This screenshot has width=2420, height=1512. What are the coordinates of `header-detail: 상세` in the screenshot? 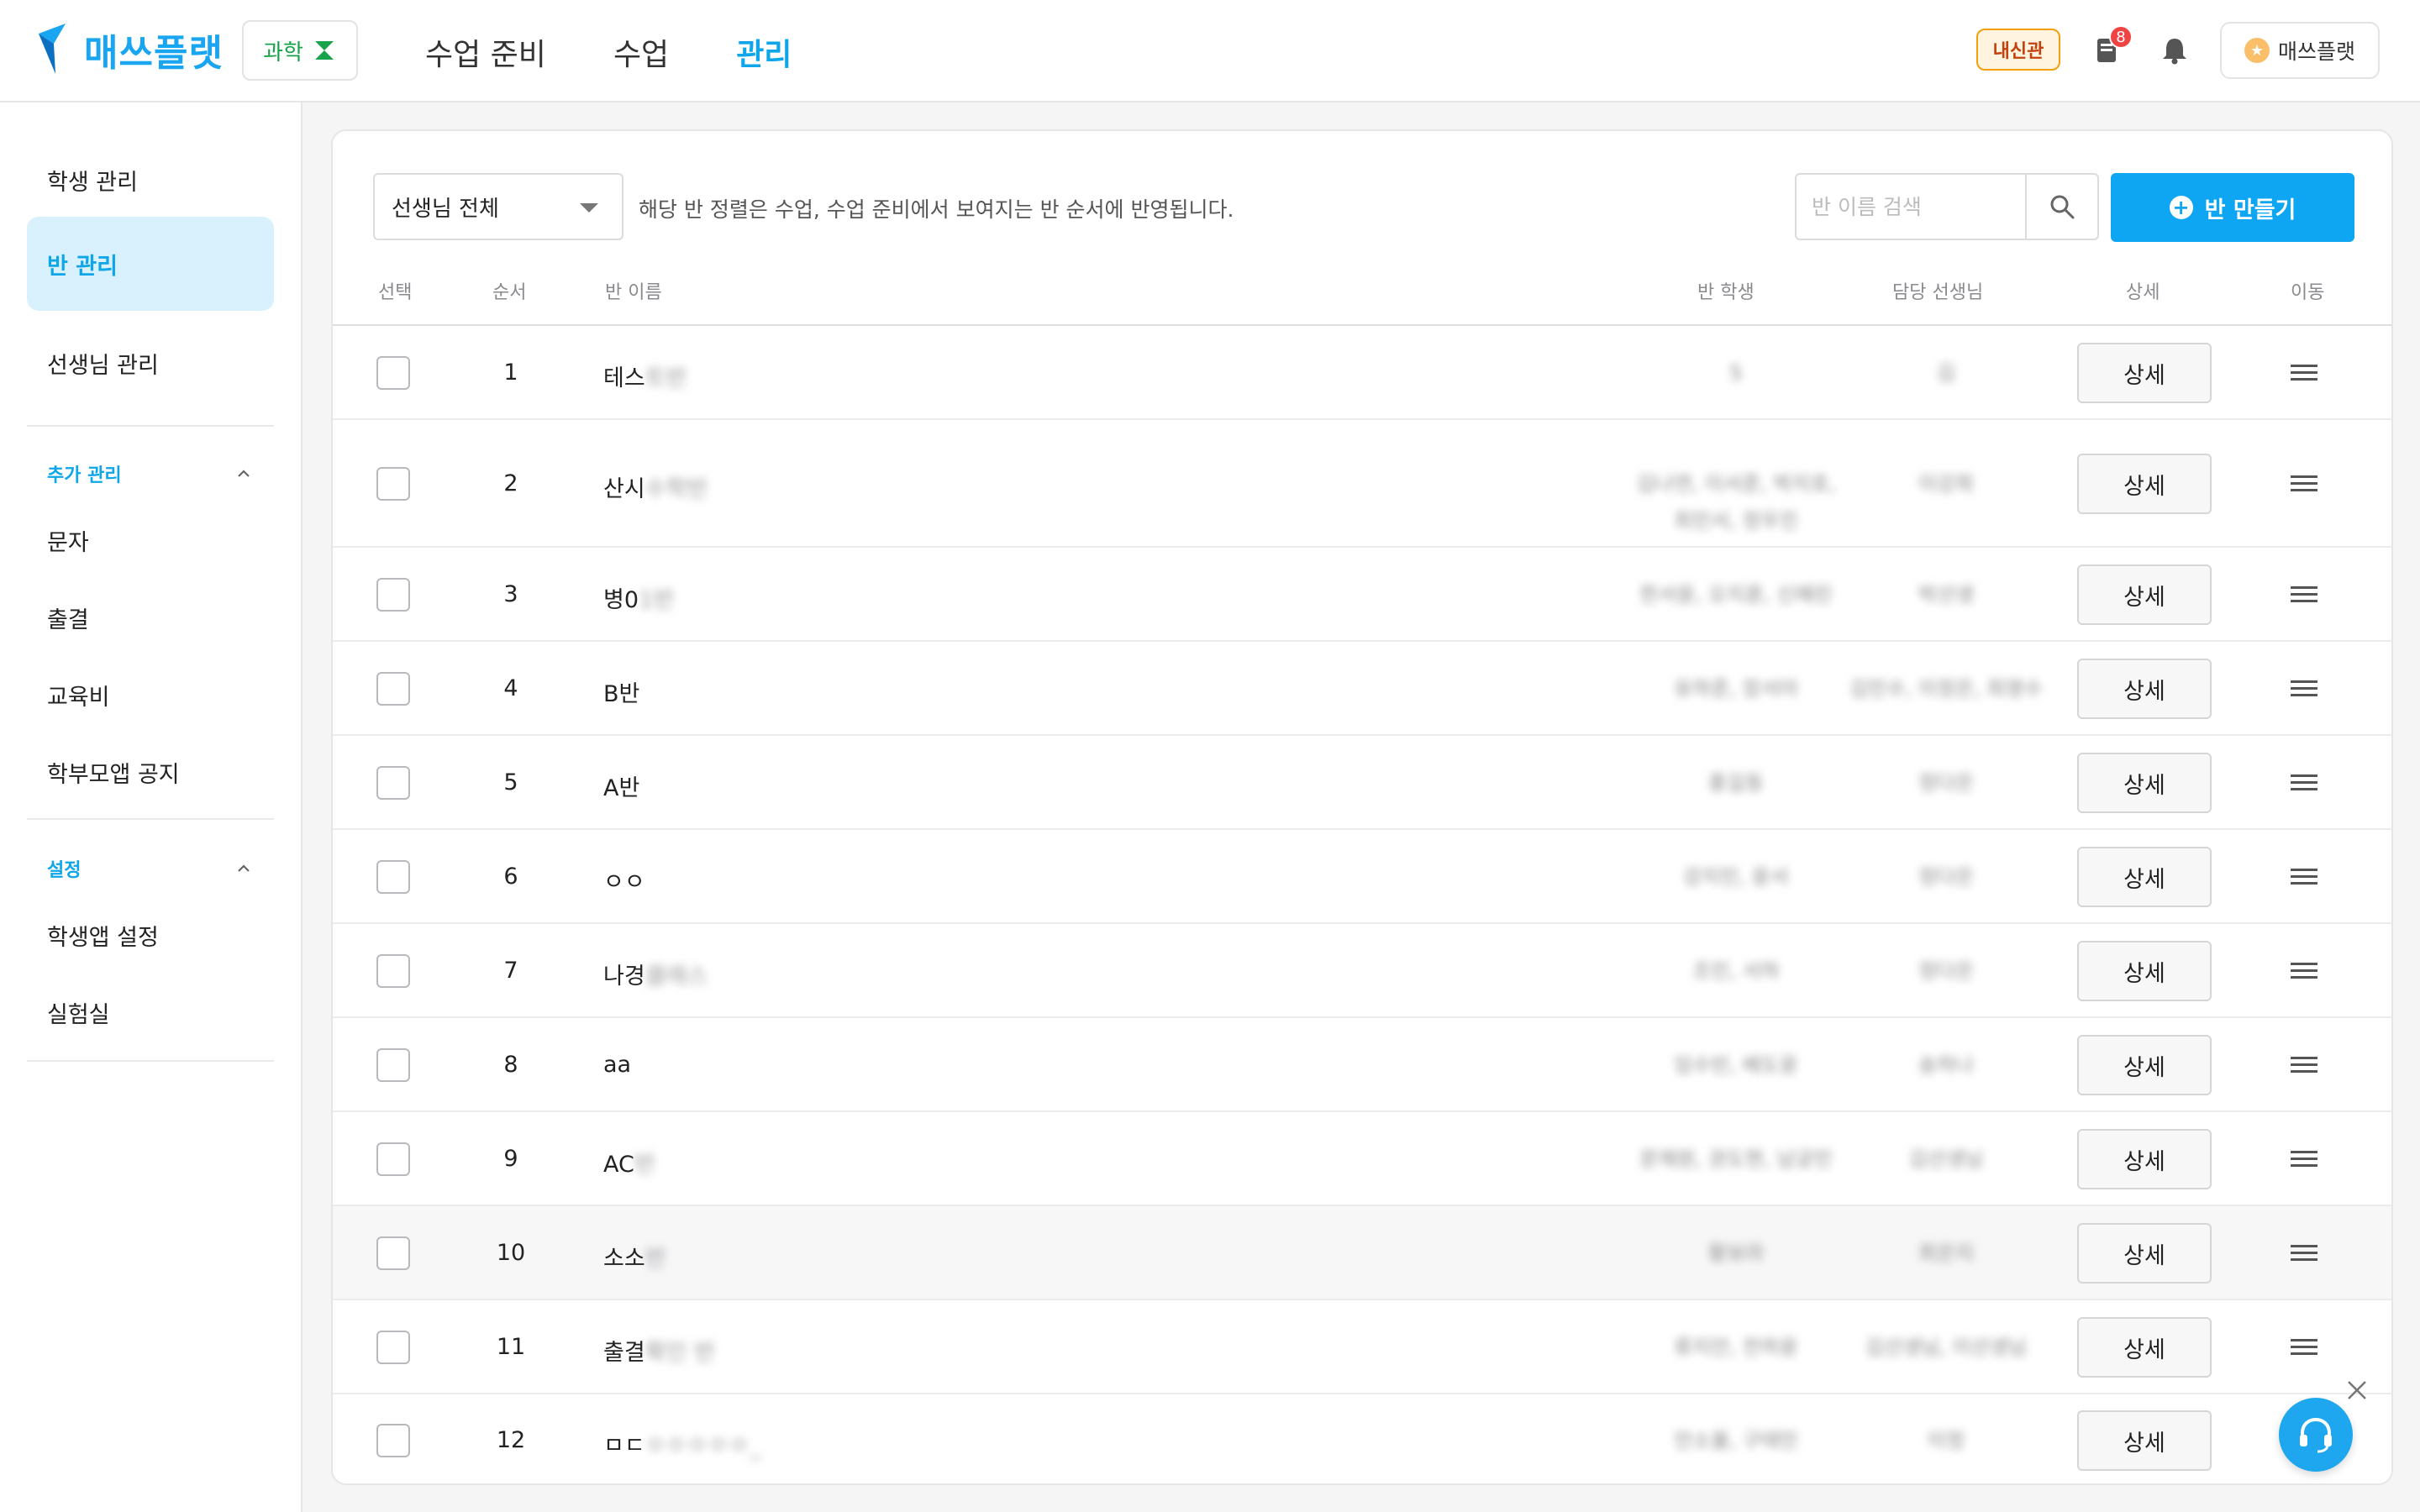 It's located at (2143, 292).